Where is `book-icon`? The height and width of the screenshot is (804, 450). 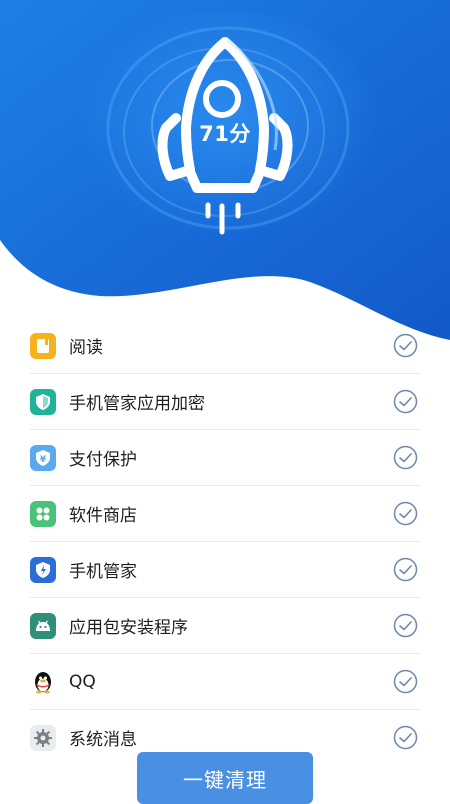
book-icon is located at coordinates (43, 345).